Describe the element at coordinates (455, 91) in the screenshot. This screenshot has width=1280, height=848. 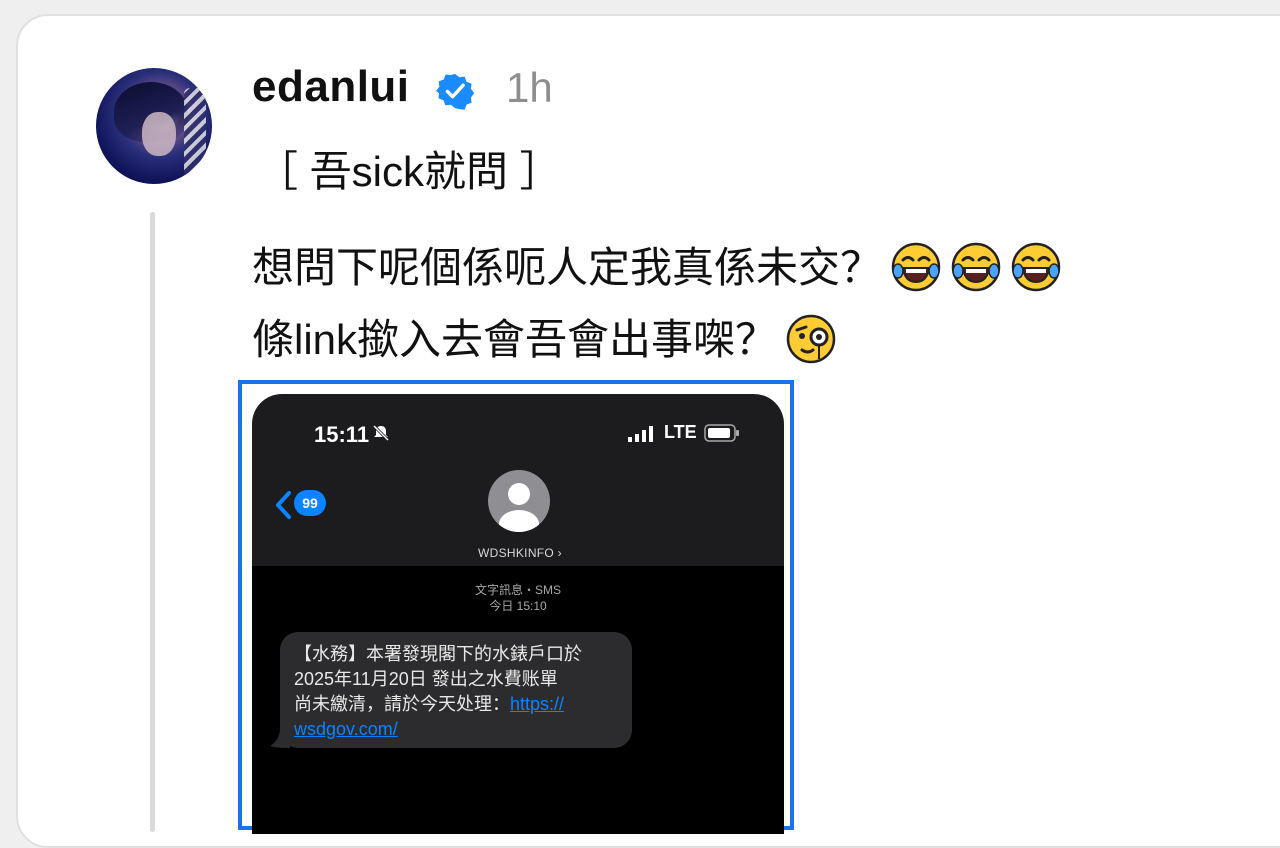
I see `verified-badge-icon` at that location.